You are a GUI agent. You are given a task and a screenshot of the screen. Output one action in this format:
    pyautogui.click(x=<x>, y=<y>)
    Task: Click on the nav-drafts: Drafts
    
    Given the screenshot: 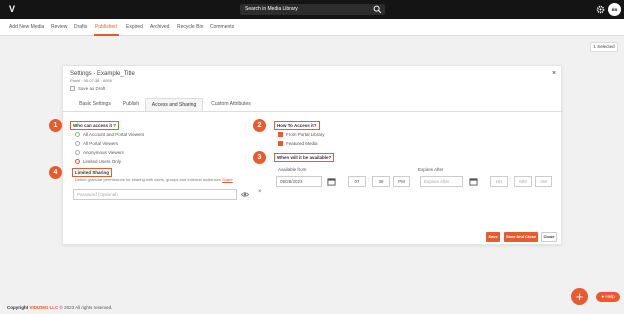 What is the action you would take?
    pyautogui.click(x=80, y=27)
    